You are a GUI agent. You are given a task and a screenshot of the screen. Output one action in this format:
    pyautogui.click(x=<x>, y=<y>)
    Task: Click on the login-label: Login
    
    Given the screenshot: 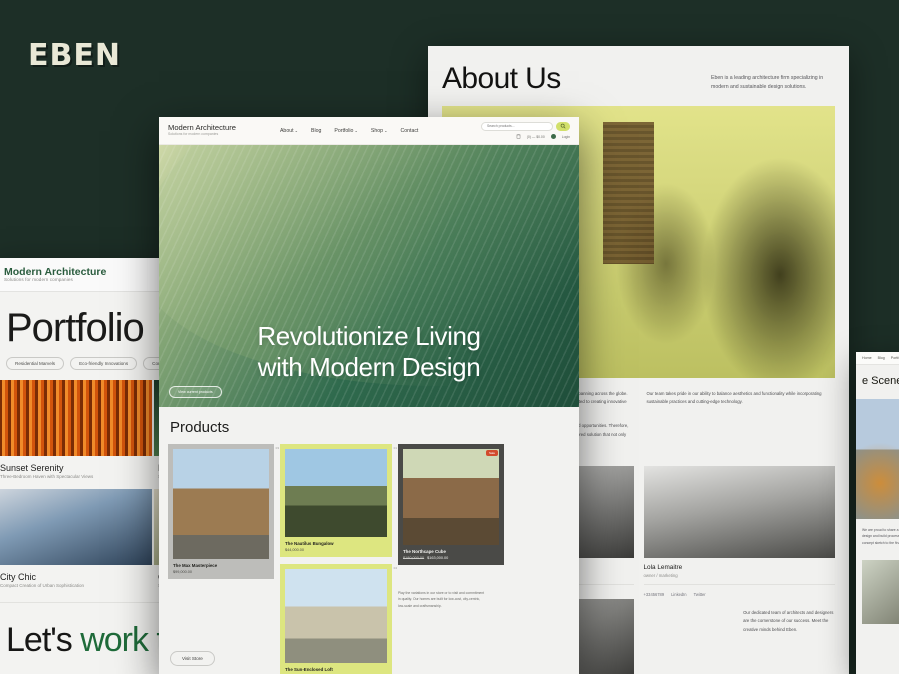 What is the action you would take?
    pyautogui.click(x=566, y=137)
    